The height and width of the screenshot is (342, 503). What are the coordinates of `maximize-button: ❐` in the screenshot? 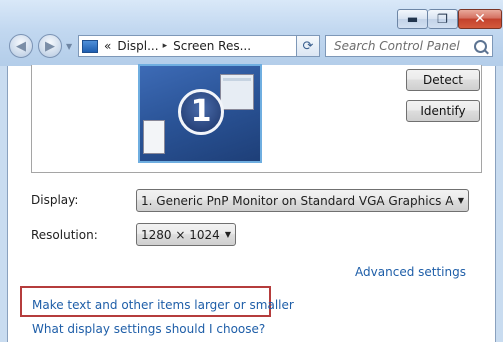 It's located at (443, 19).